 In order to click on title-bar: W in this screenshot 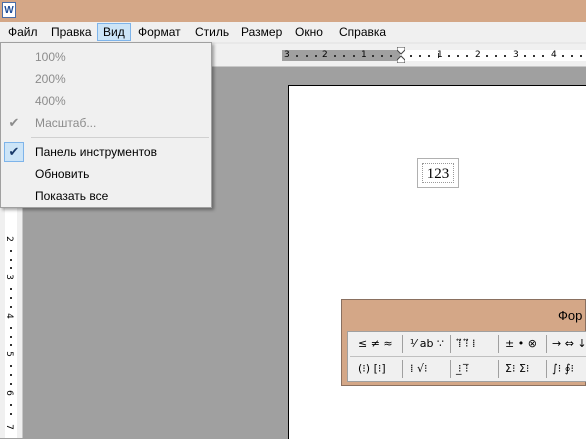, I will do `click(293, 11)`.